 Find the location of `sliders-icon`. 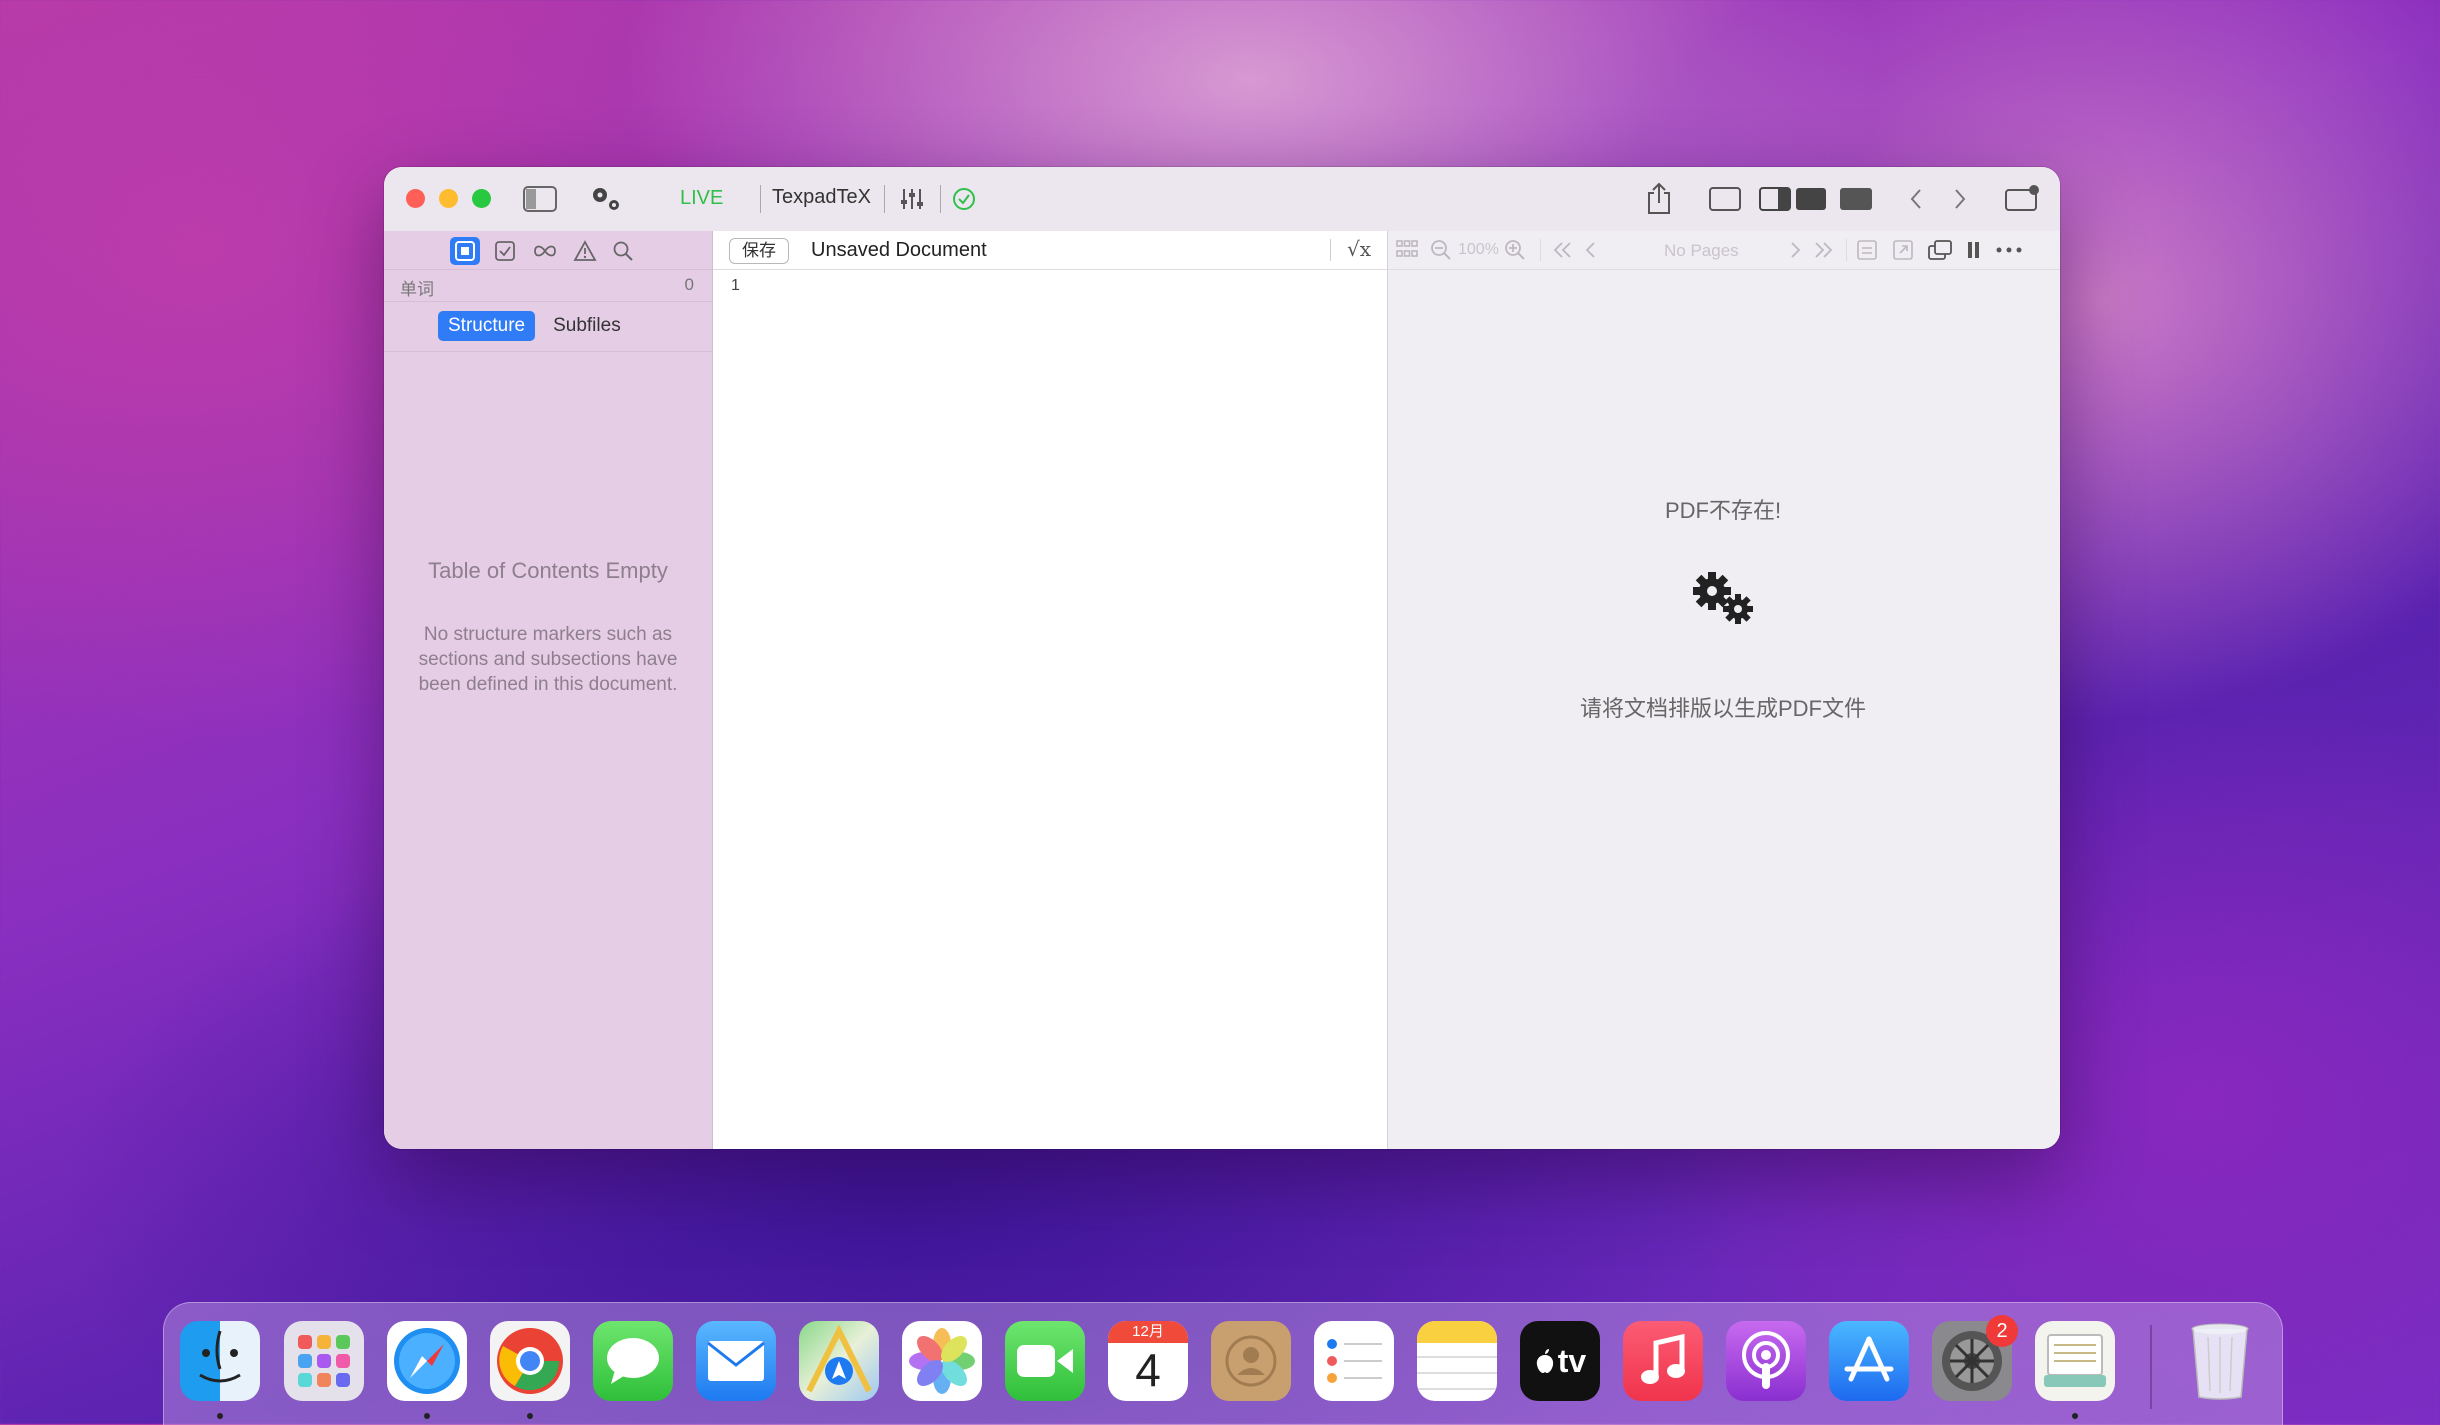

sliders-icon is located at coordinates (912, 199).